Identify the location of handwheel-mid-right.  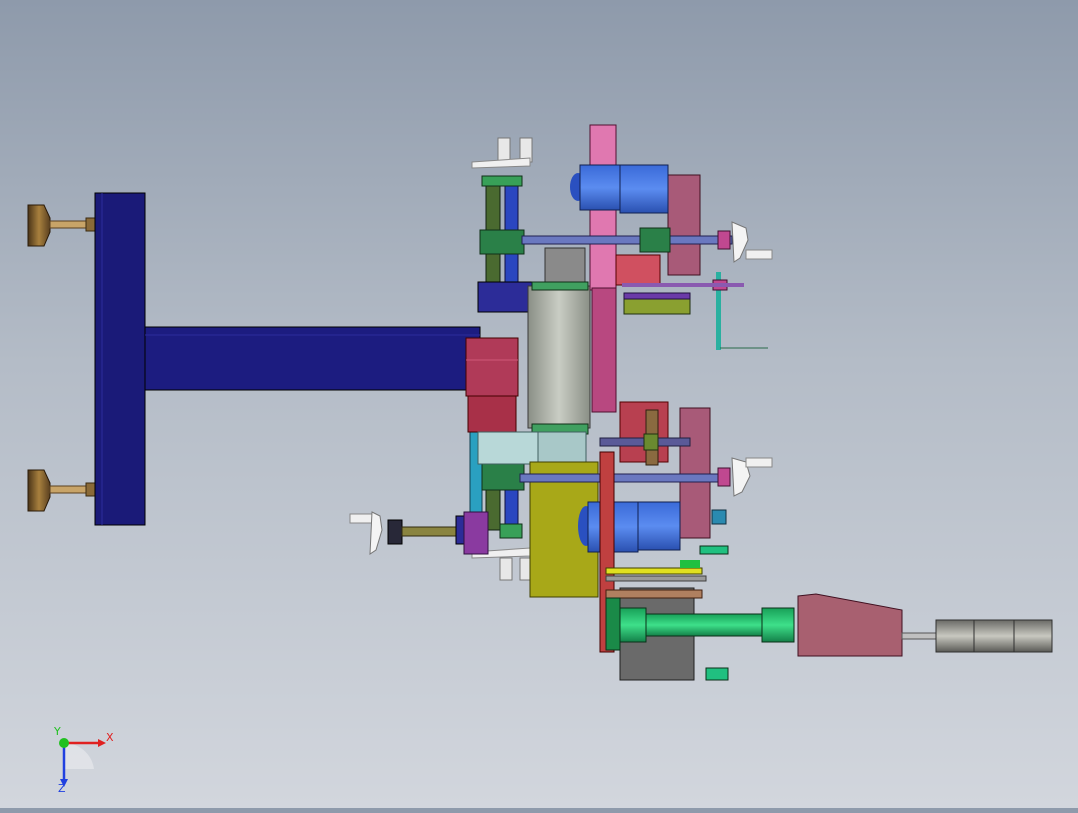
(752, 477).